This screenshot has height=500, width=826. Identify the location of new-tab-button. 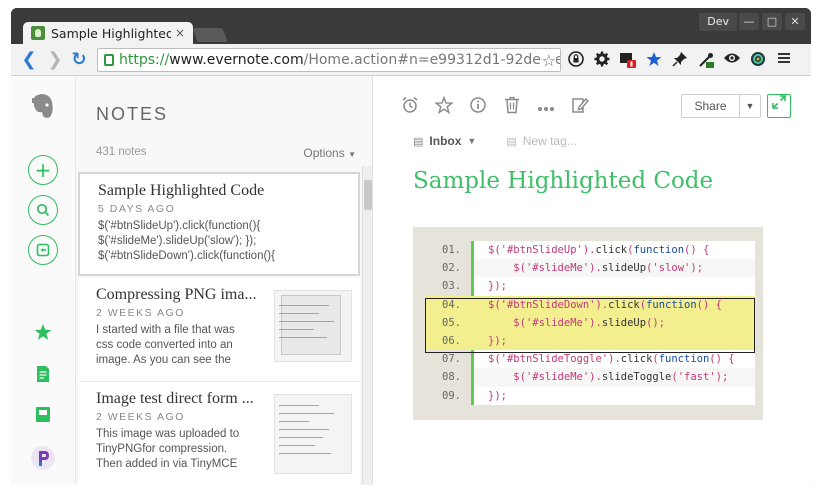
(210, 35).